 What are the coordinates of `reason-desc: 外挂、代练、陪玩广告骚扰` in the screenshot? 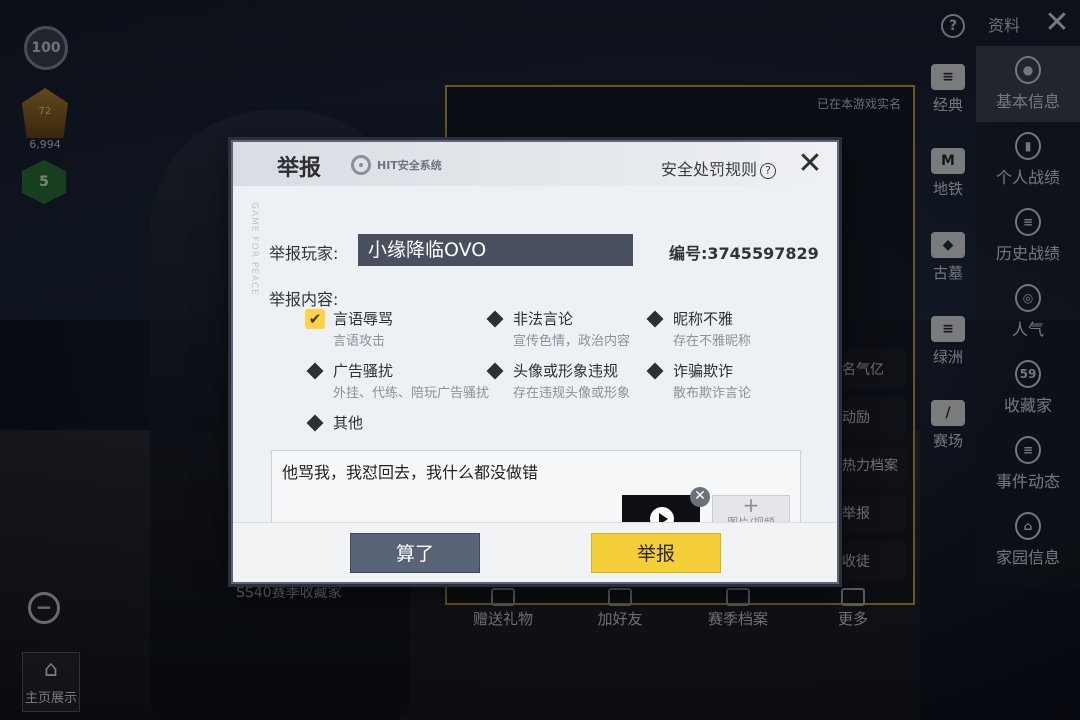 It's located at (411, 393).